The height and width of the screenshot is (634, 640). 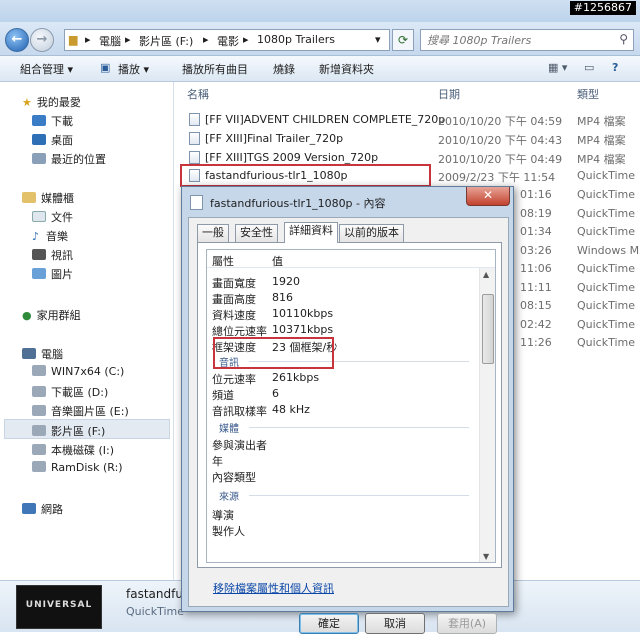 What do you see at coordinates (486, 274) in the screenshot?
I see `scroll-up-icon: ▲` at bounding box center [486, 274].